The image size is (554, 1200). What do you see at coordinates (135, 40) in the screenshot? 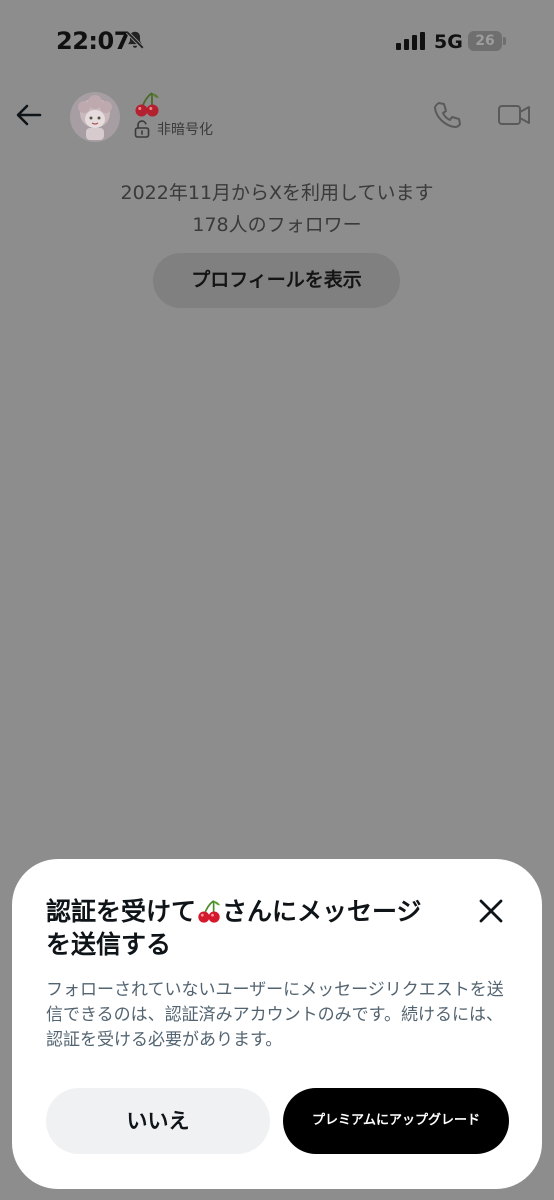
I see `bell-slash-icon` at bounding box center [135, 40].